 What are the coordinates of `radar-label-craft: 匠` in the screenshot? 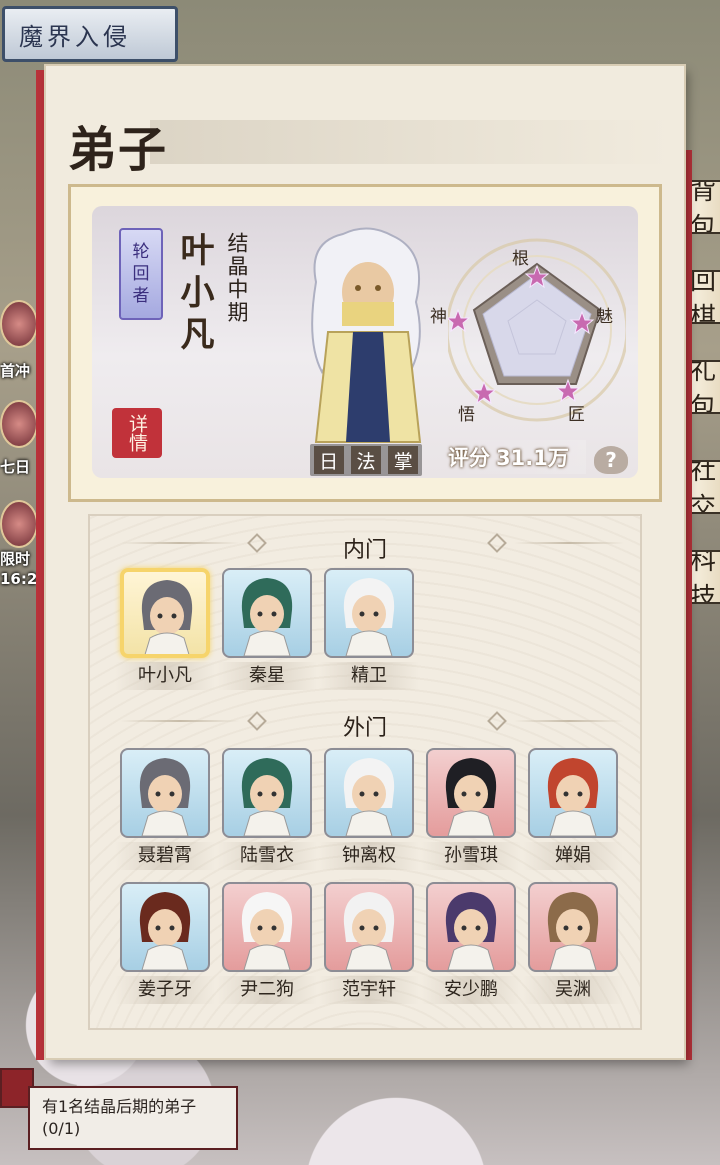 It's located at (576, 415).